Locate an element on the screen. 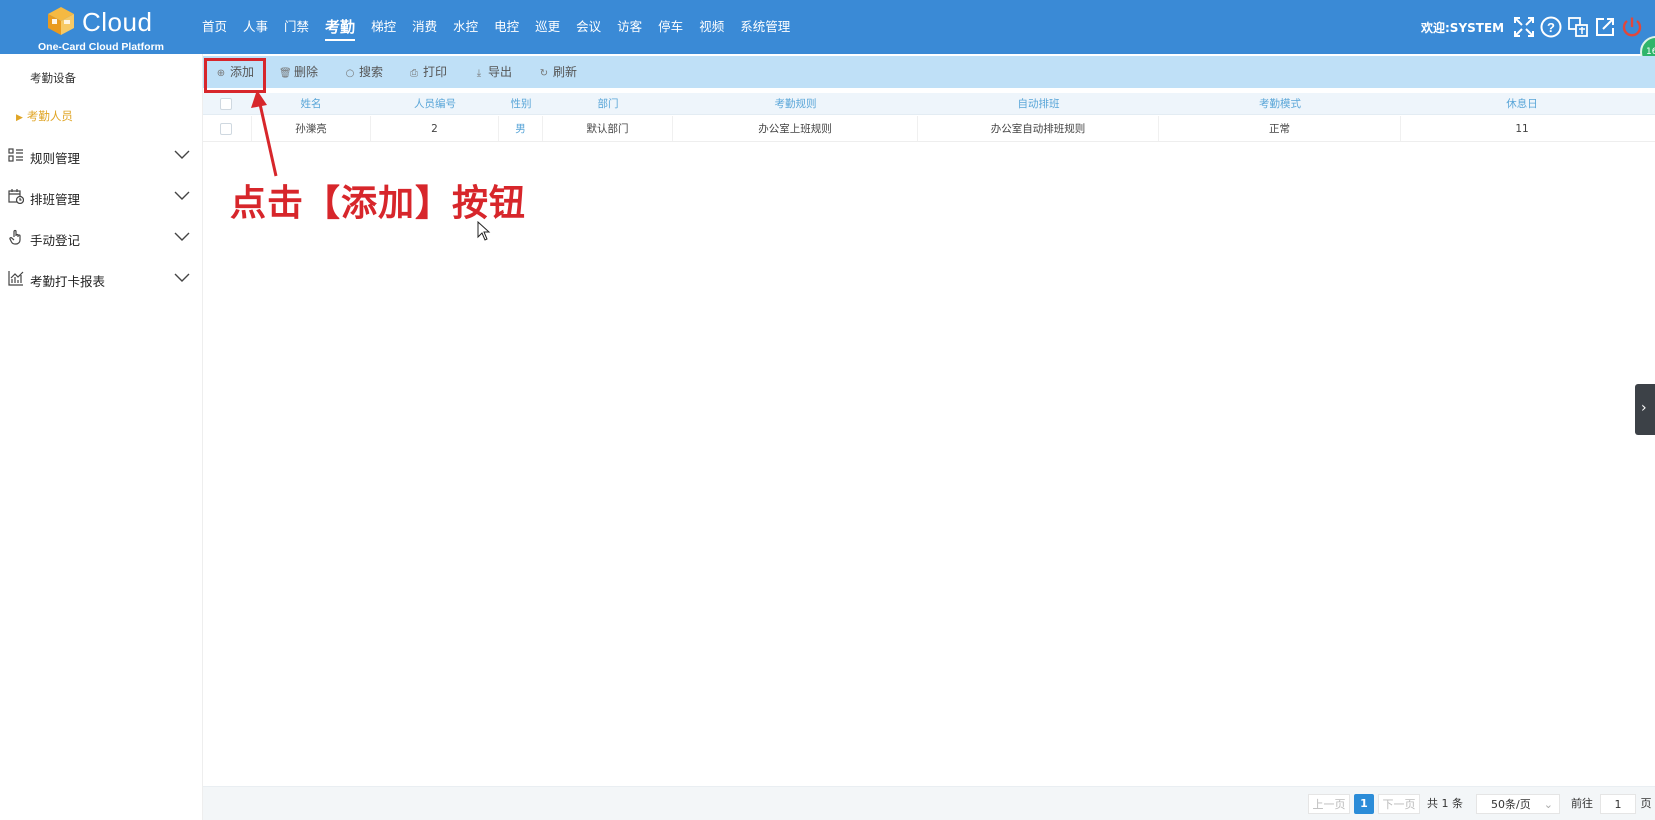  sidebar-item-attendance-personnel: ▶ 考勤人员 is located at coordinates (44, 116).